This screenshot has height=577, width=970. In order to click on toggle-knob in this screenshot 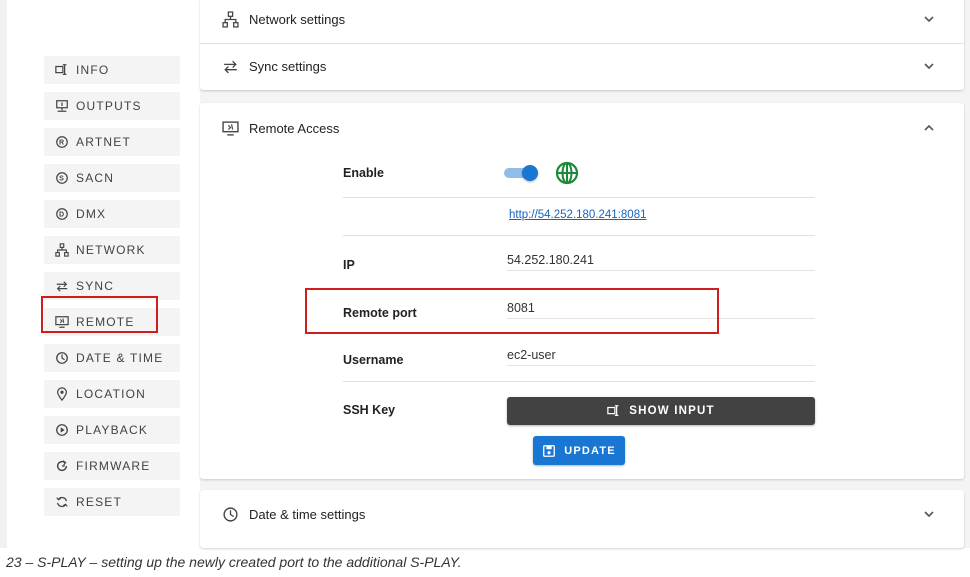, I will do `click(530, 173)`.